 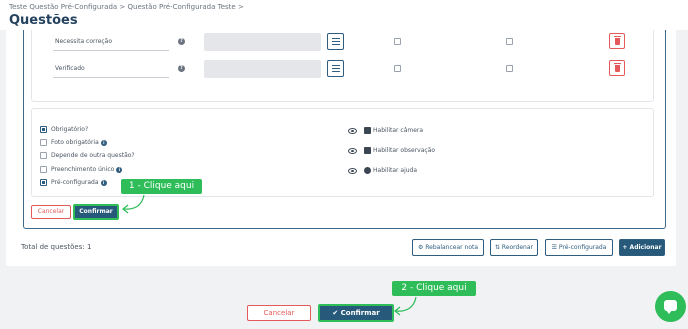 What do you see at coordinates (75, 182) in the screenshot?
I see `option-label: Pré-configurada` at bounding box center [75, 182].